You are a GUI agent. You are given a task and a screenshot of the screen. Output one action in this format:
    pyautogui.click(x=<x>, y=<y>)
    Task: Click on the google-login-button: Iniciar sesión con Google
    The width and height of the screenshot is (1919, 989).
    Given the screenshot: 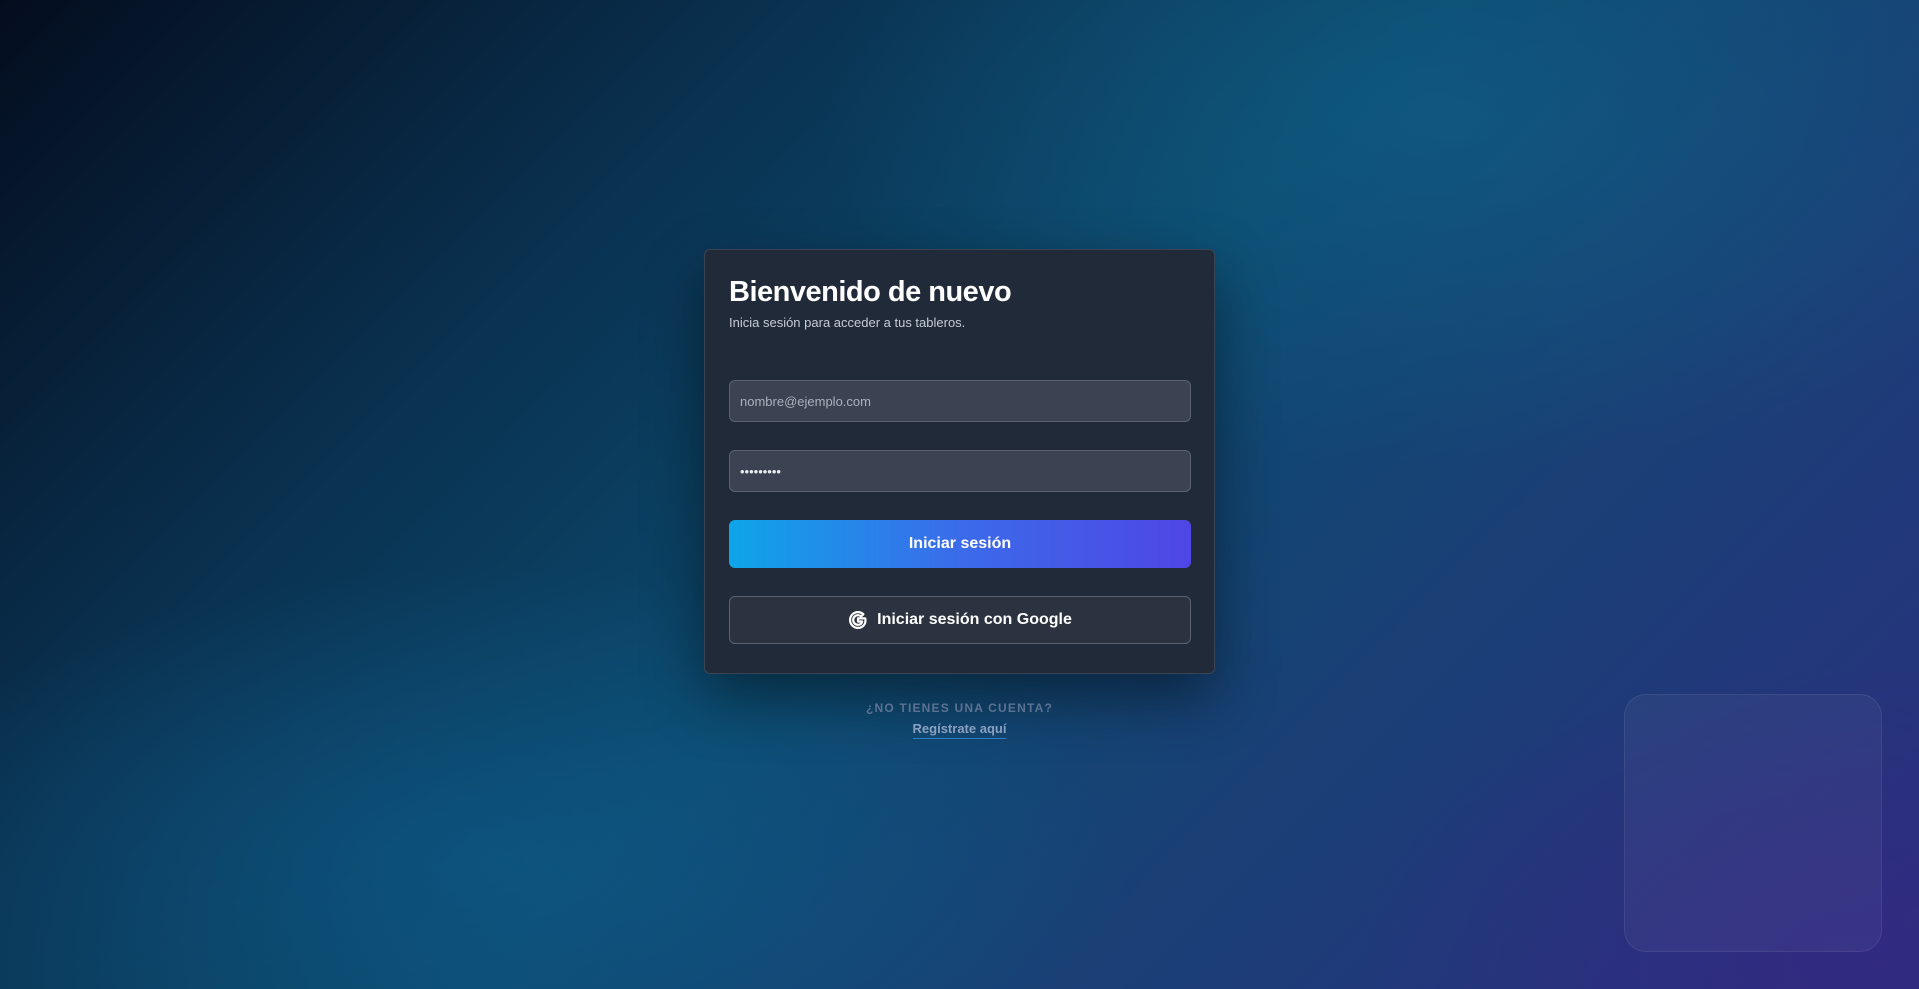 What is the action you would take?
    pyautogui.click(x=960, y=620)
    